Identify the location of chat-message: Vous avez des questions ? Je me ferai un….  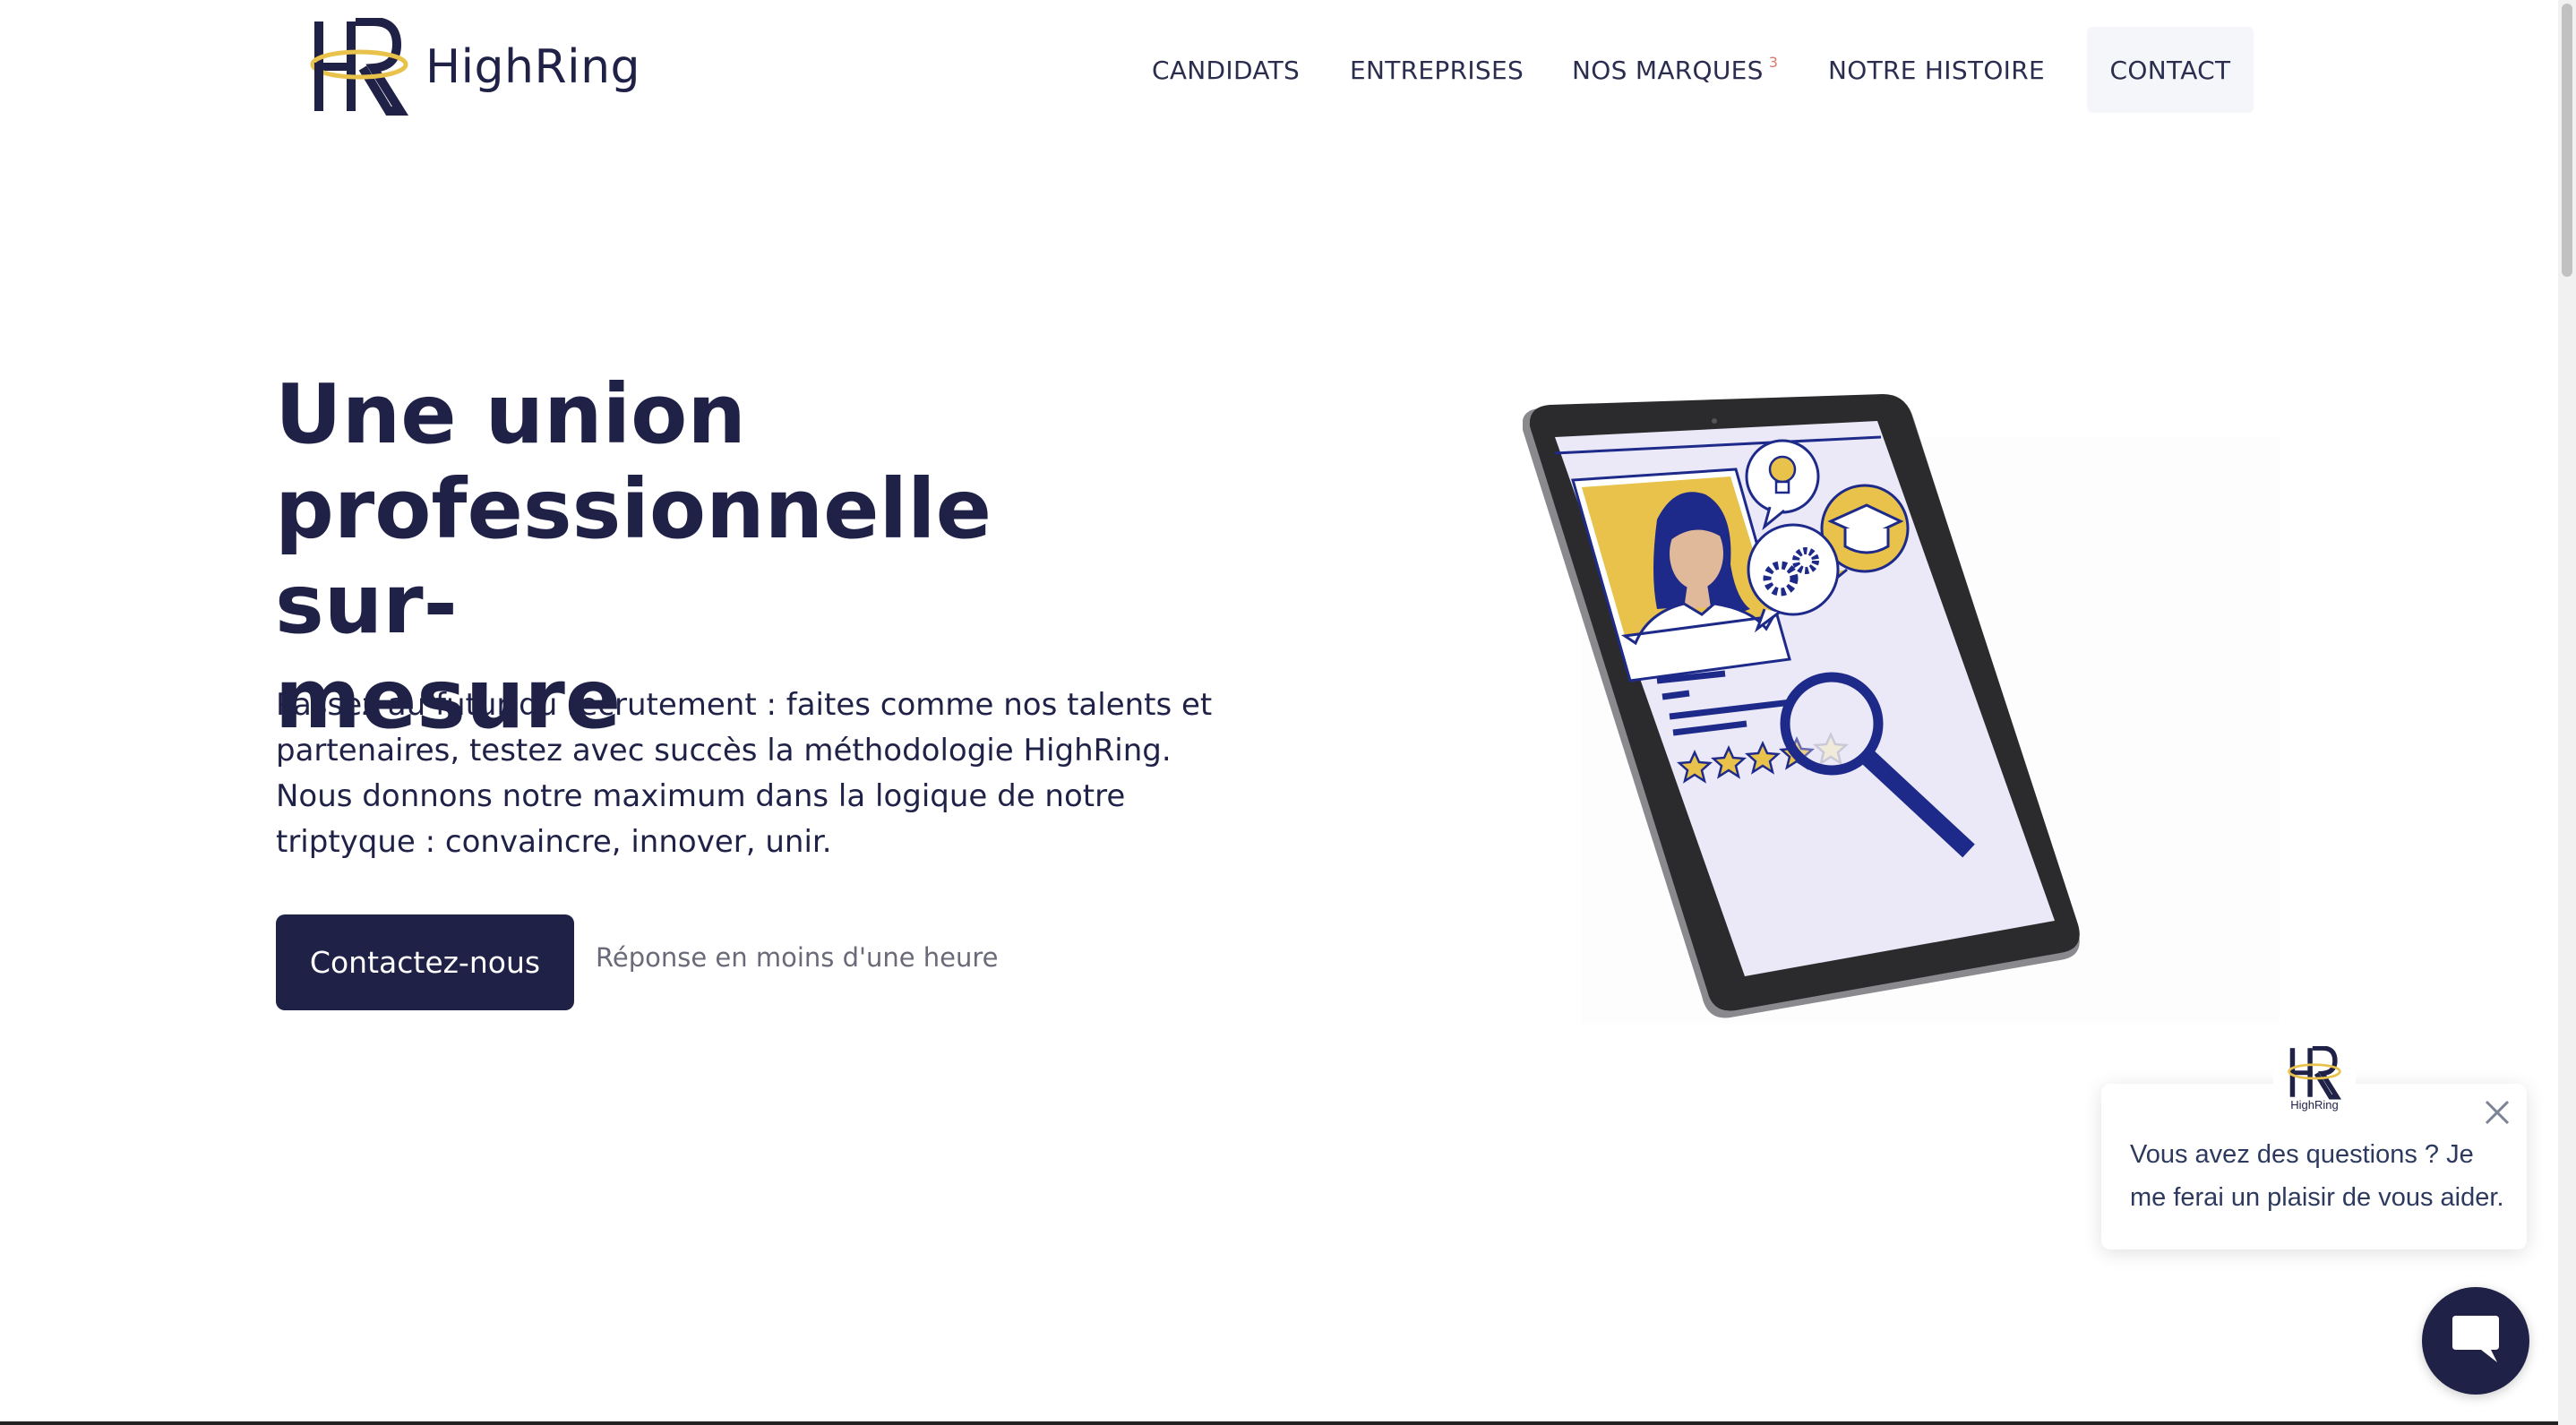
(2318, 1176).